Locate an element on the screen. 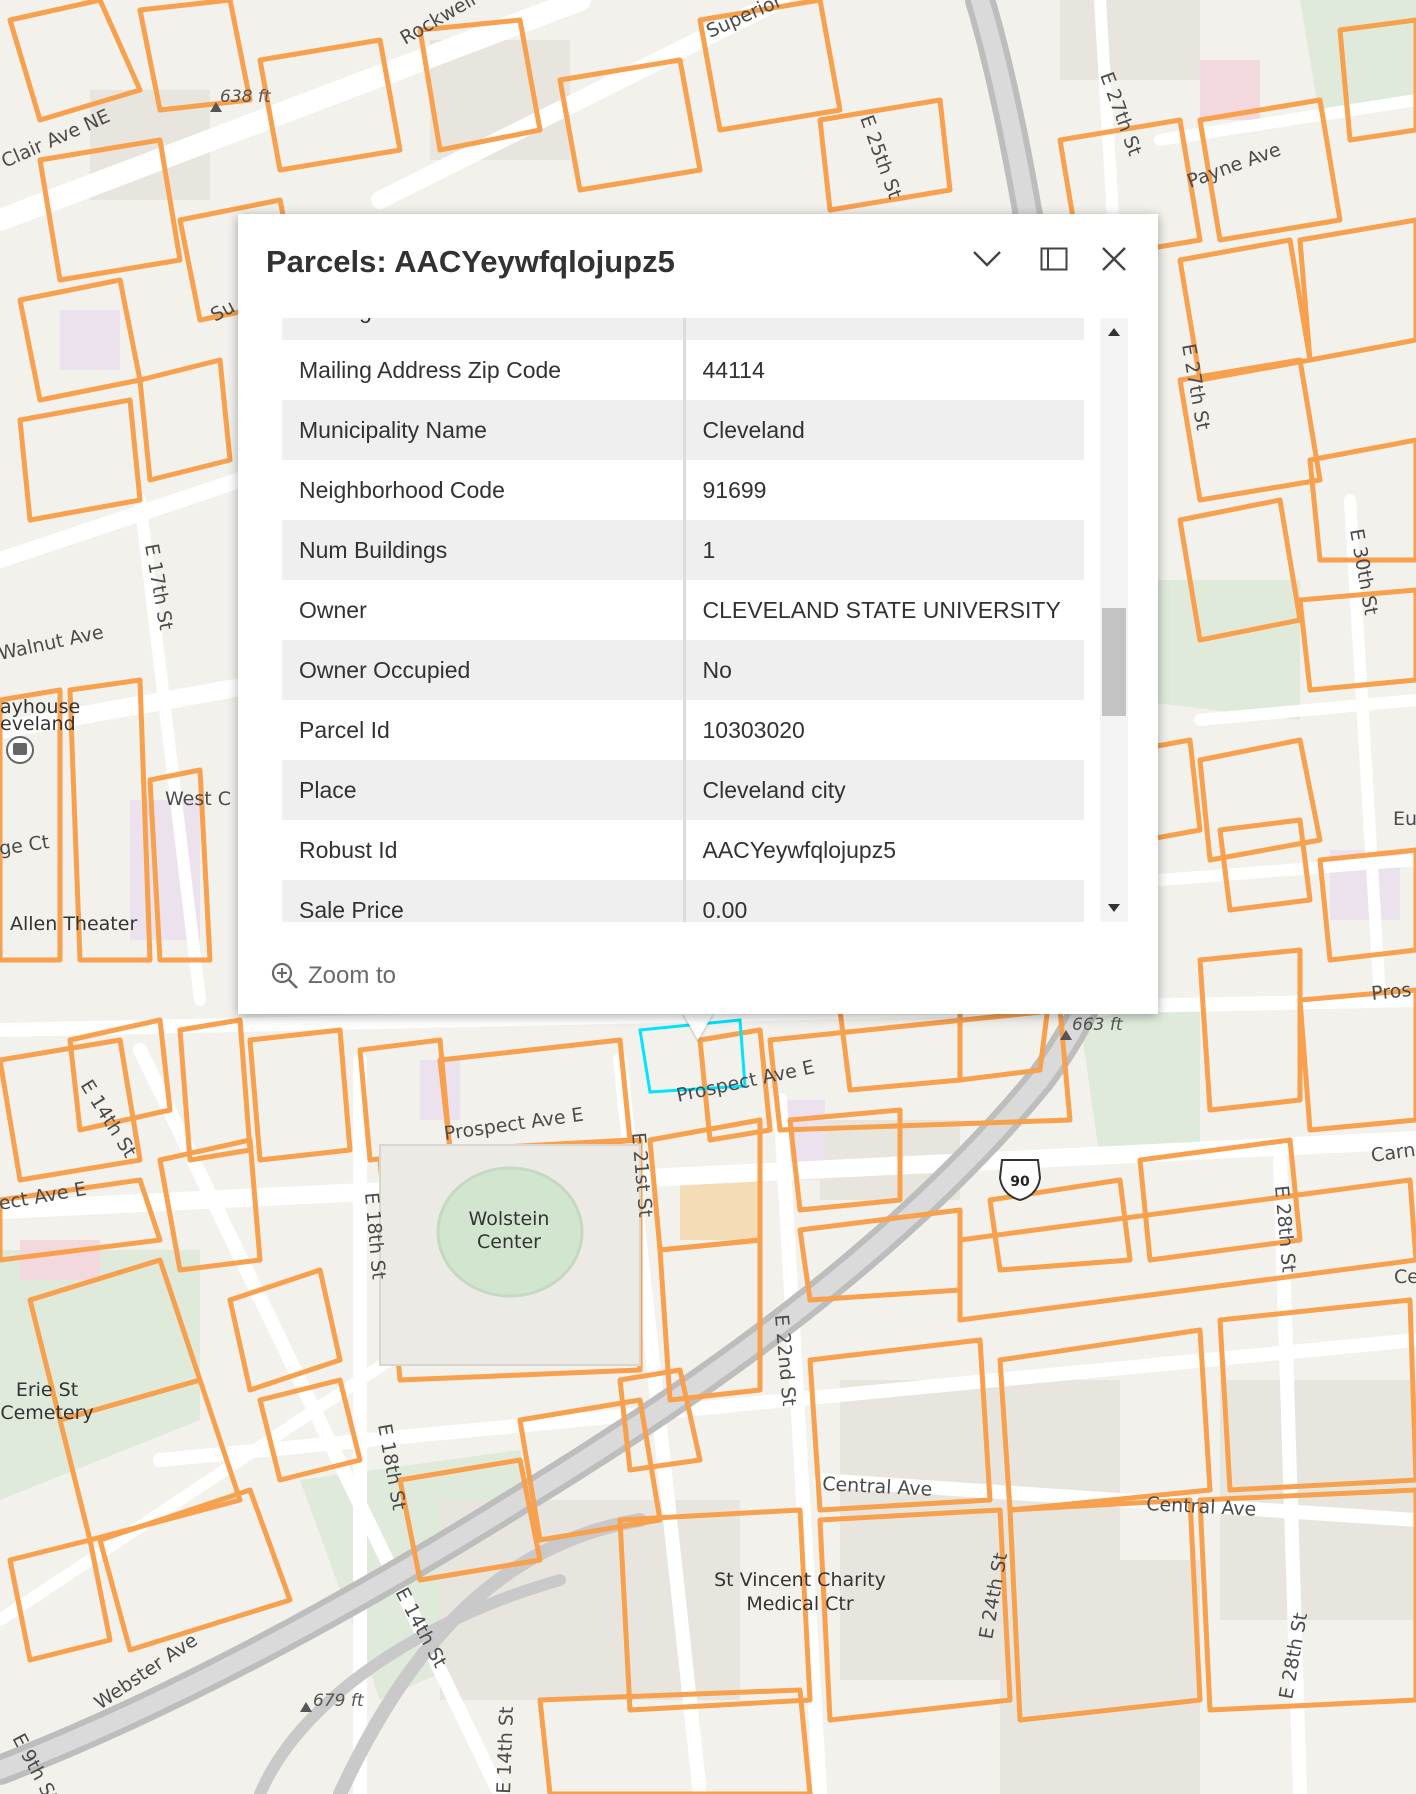 The width and height of the screenshot is (1416, 1794). poi-charity-line2: Medical Ctr is located at coordinates (800, 1604).